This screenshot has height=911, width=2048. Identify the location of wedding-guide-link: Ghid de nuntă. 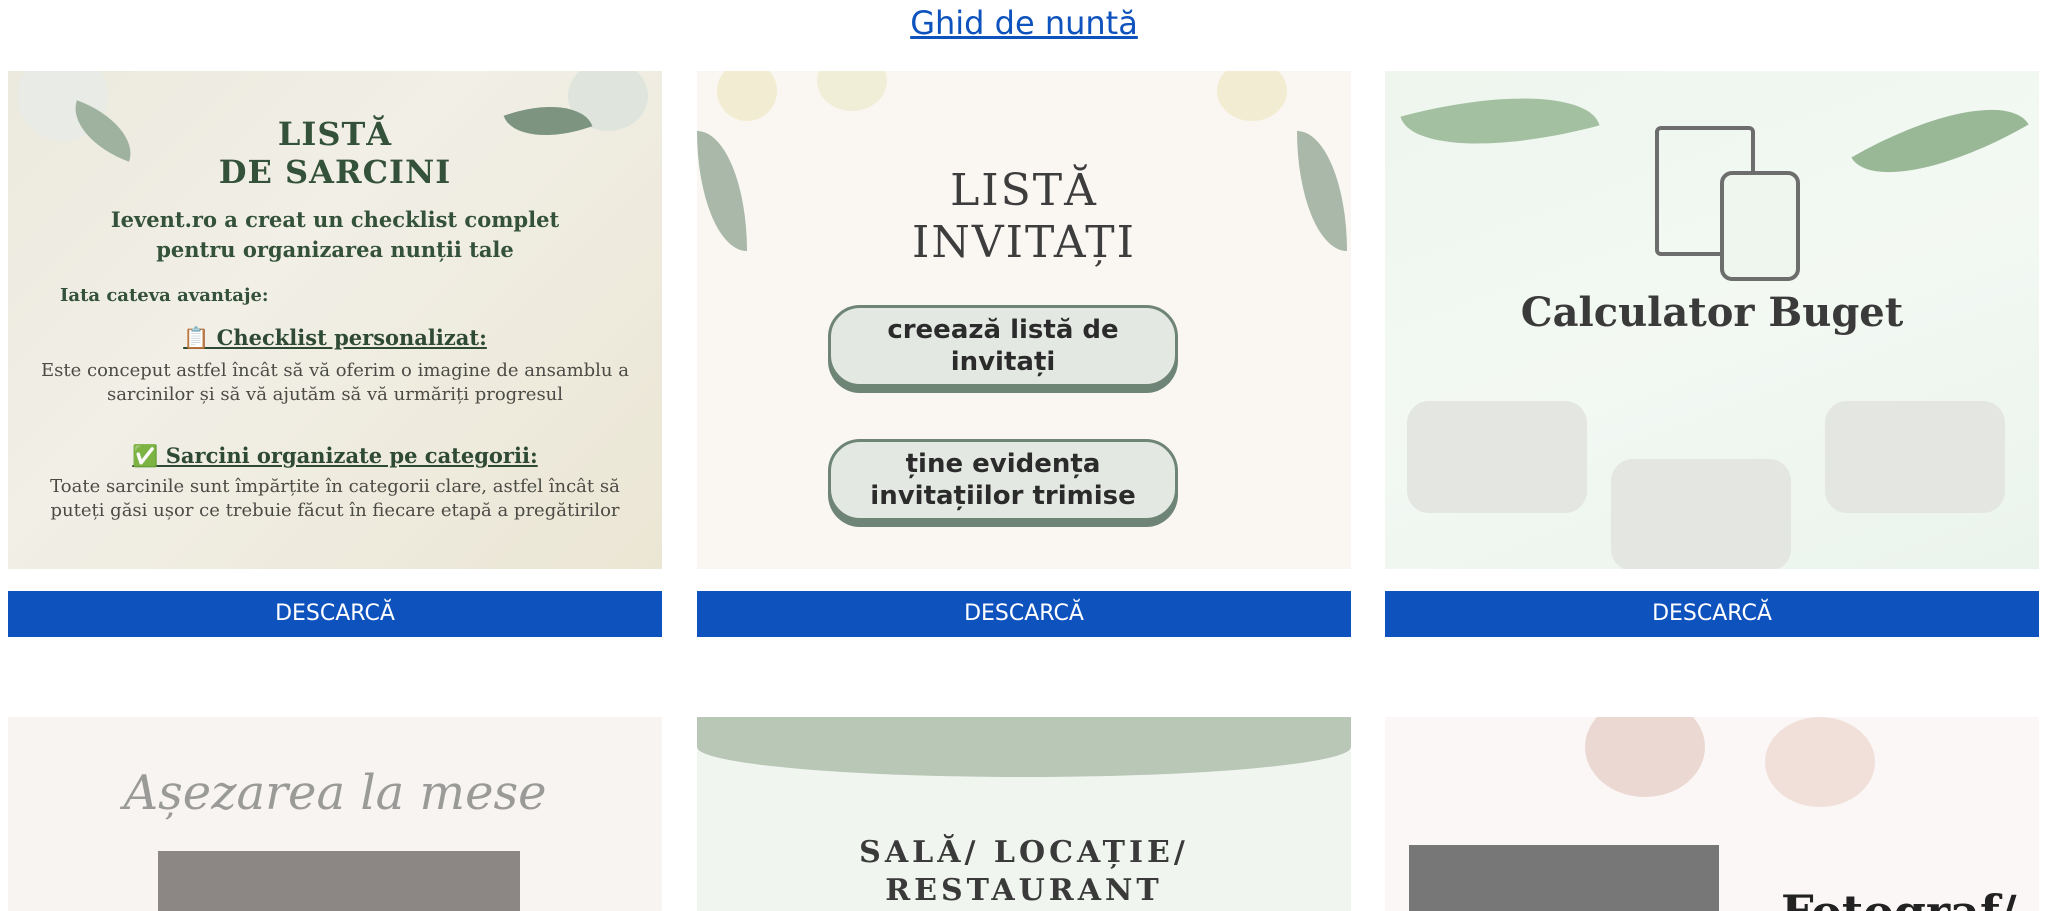
(1024, 23).